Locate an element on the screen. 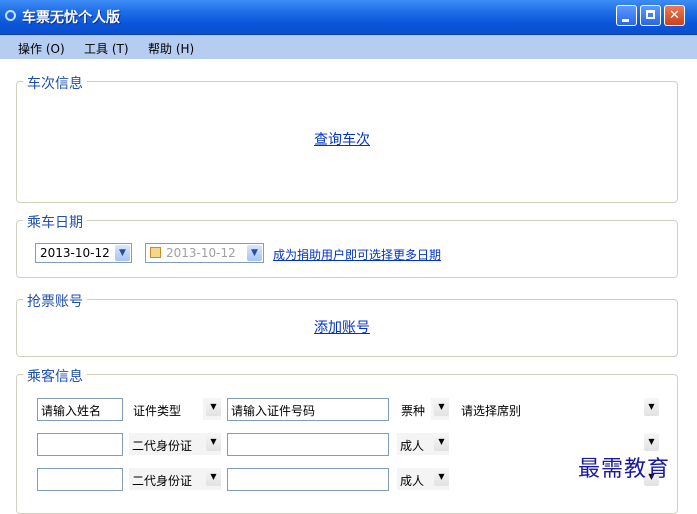 This screenshot has width=697, height=514. seat-placeholder: 请选择席别 is located at coordinates (491, 411).